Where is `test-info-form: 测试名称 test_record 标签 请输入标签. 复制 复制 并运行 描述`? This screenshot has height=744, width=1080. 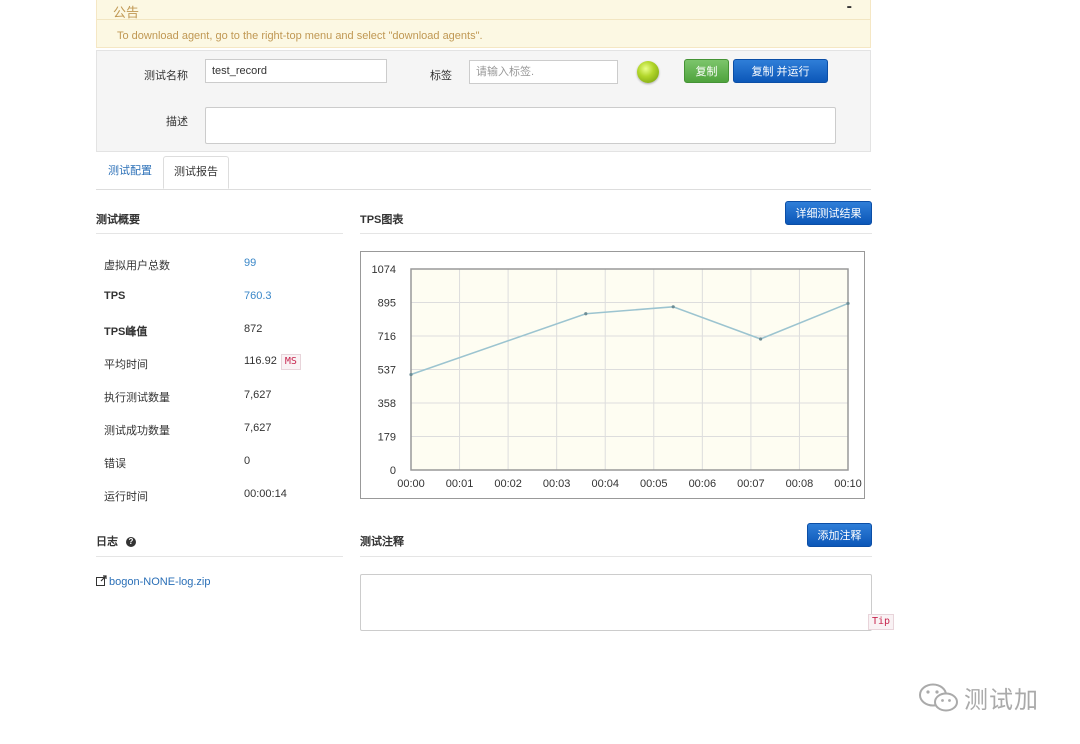 test-info-form: 测试名称 test_record 标签 请输入标签. 复制 复制 并运行 描述 is located at coordinates (483, 101).